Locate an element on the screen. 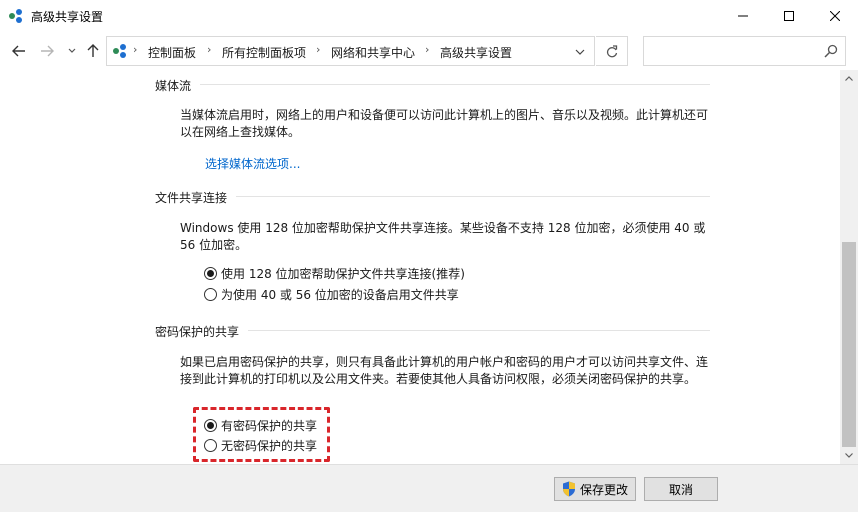 The image size is (858, 512). forward-arrow-icon is located at coordinates (47, 51).